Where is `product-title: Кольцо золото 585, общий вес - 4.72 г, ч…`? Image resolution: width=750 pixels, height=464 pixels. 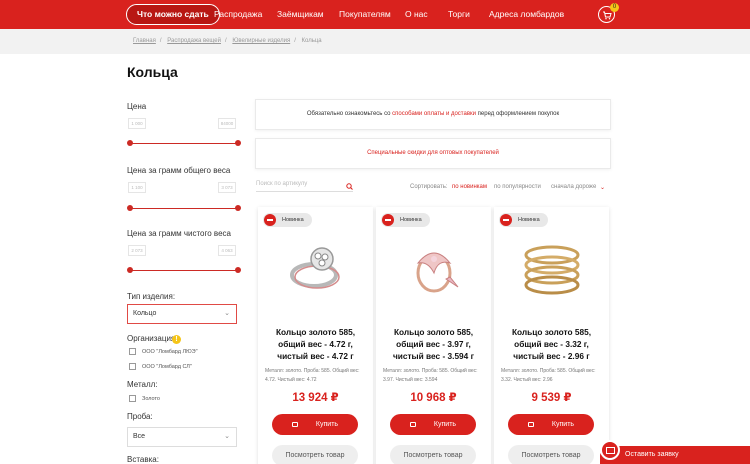
product-title: Кольцо золото 585, общий вес - 4.72 г, ч… is located at coordinates (315, 344).